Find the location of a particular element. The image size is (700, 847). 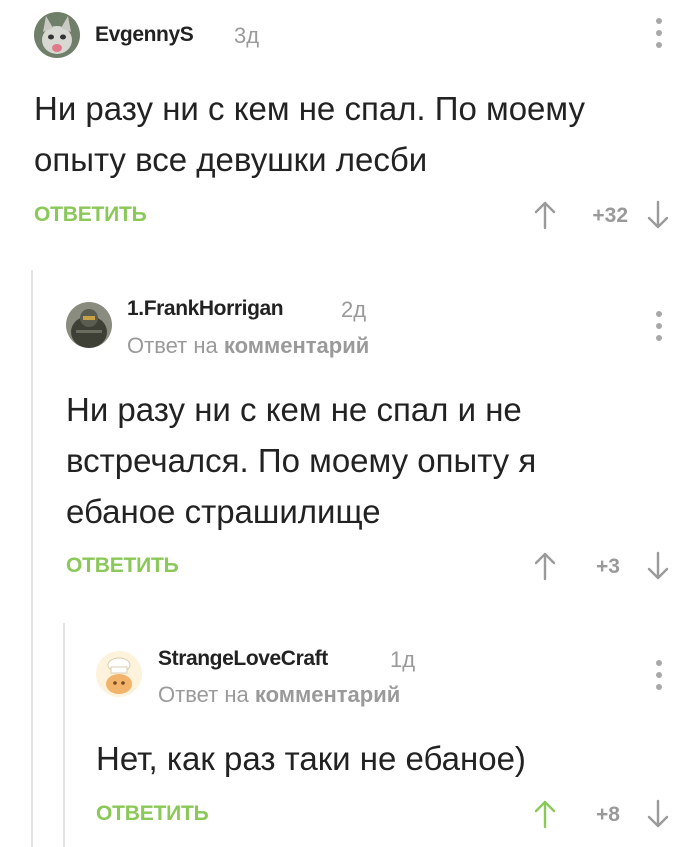

comment-time: 2д is located at coordinates (354, 309).